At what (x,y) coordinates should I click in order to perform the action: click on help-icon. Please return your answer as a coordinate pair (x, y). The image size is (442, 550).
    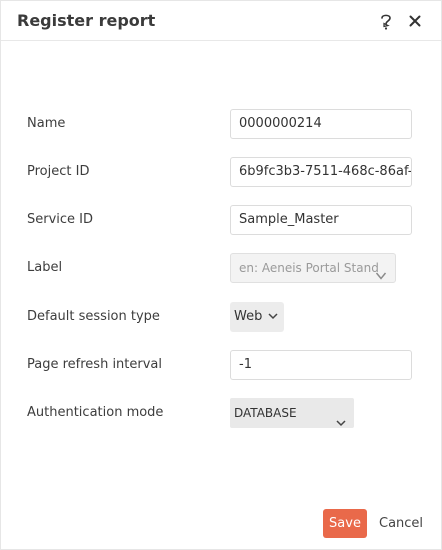
    Looking at the image, I should click on (386, 21).